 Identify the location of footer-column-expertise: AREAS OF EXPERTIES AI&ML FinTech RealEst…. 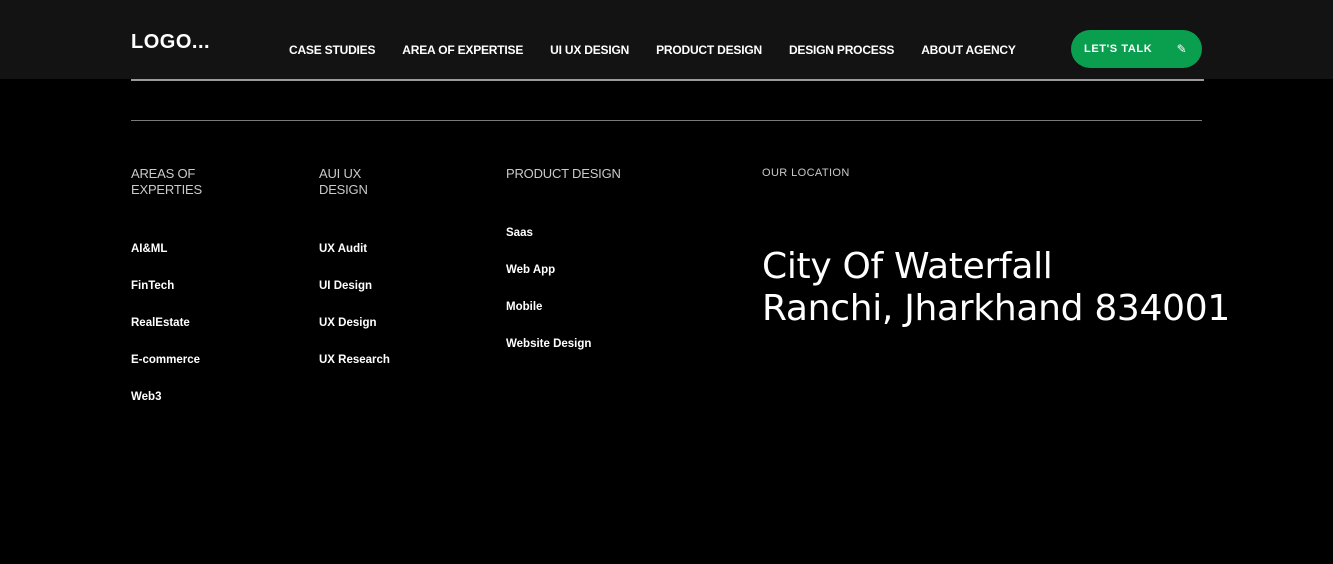
(211, 296).